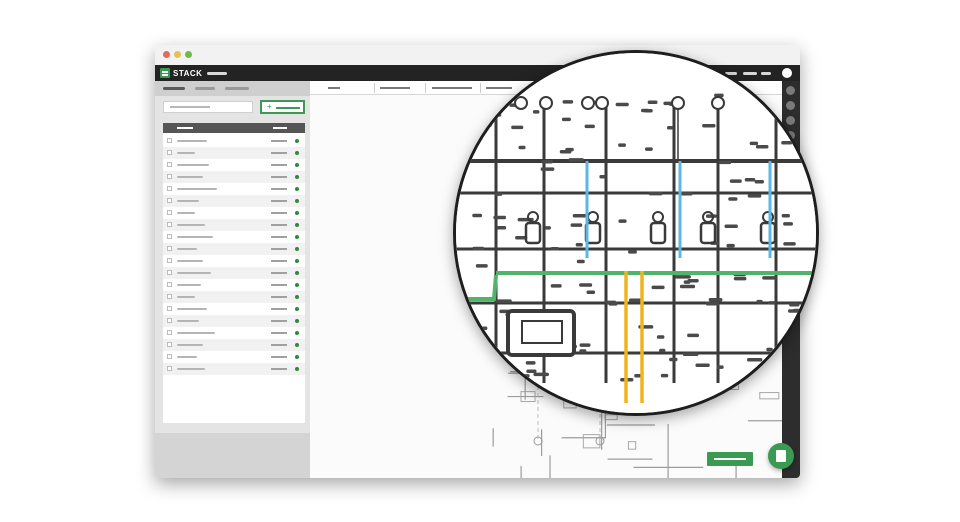 The image size is (960, 522). I want to click on sidebar-footer-panel, so click(232, 455).